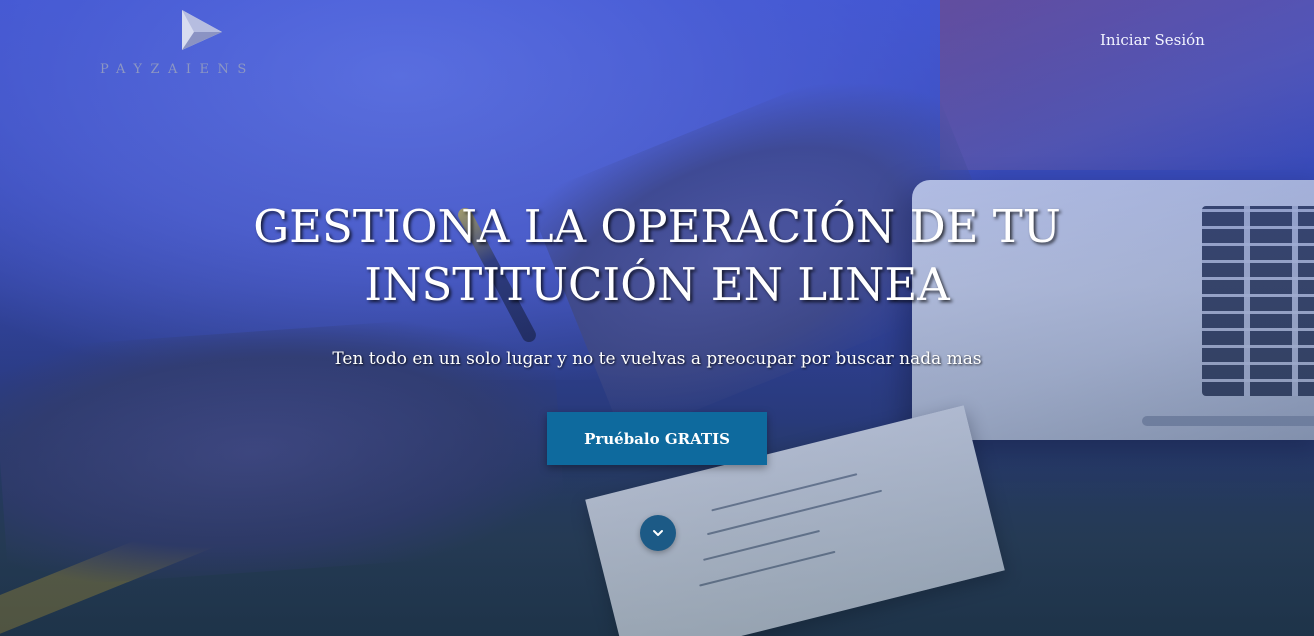 The width and height of the screenshot is (1314, 636). I want to click on scroll-down-button, so click(658, 533).